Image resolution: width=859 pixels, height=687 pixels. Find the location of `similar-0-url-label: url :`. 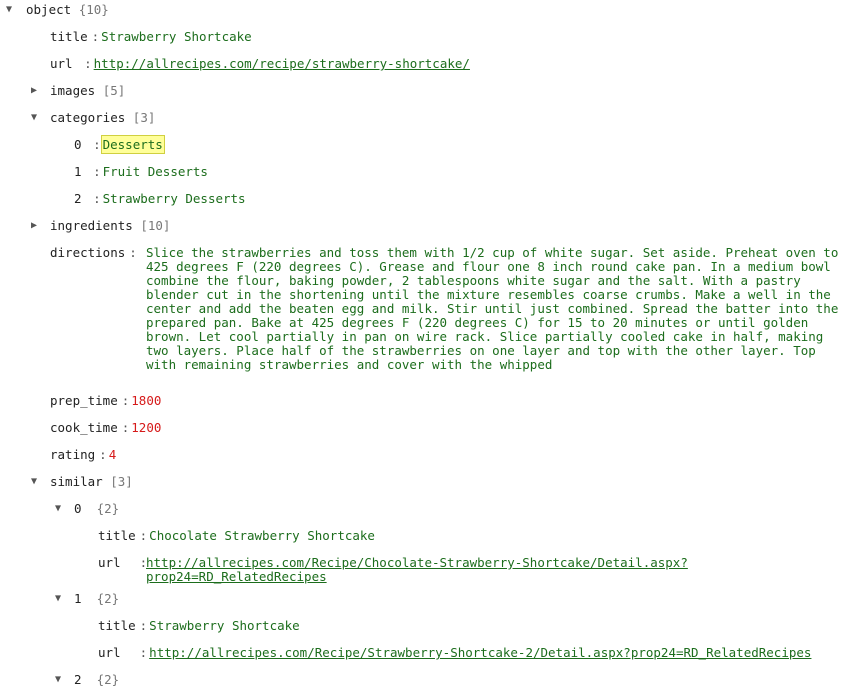

similar-0-url-label: url : is located at coordinates (123, 562).